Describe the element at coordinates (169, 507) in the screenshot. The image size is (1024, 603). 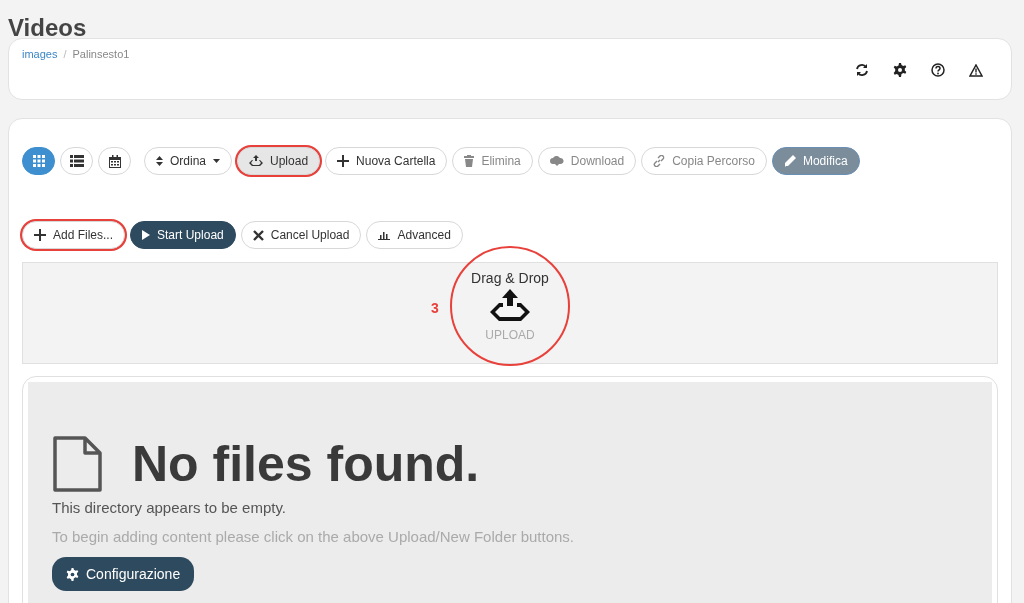
I see `empty-state-message: This directory appears to be empty.` at that location.